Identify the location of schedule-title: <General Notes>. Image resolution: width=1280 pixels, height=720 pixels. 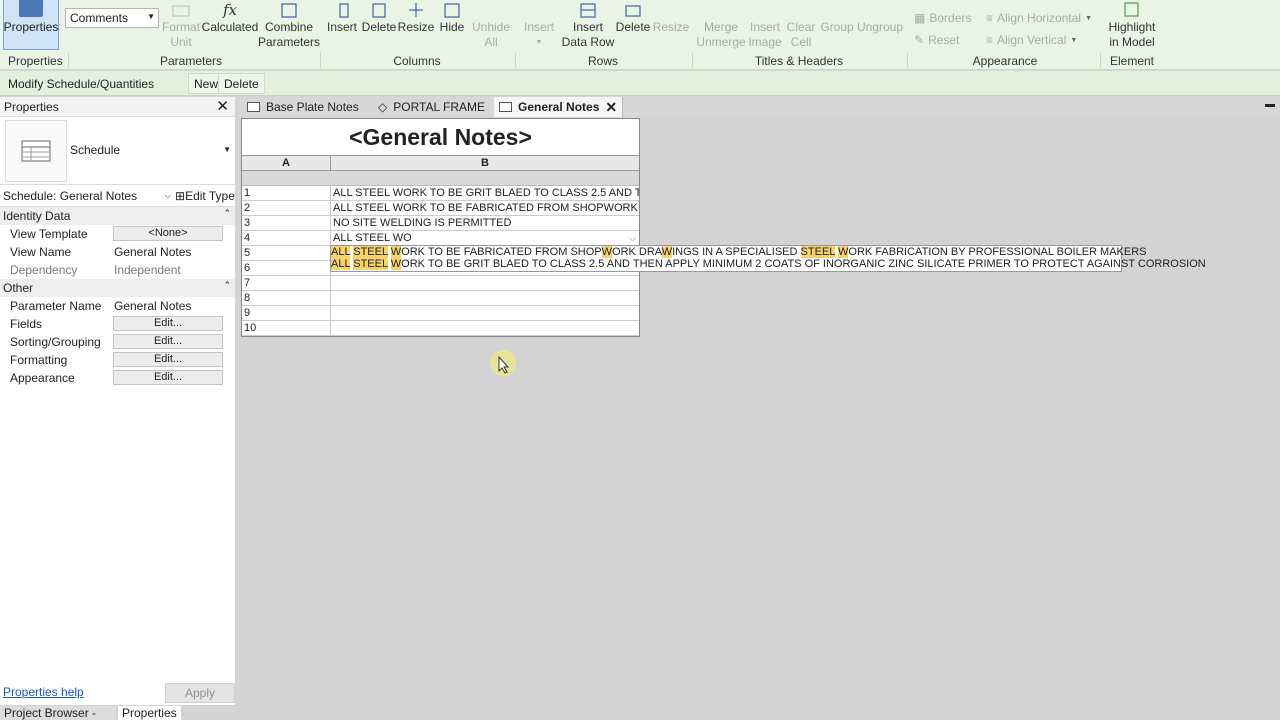
(440, 137).